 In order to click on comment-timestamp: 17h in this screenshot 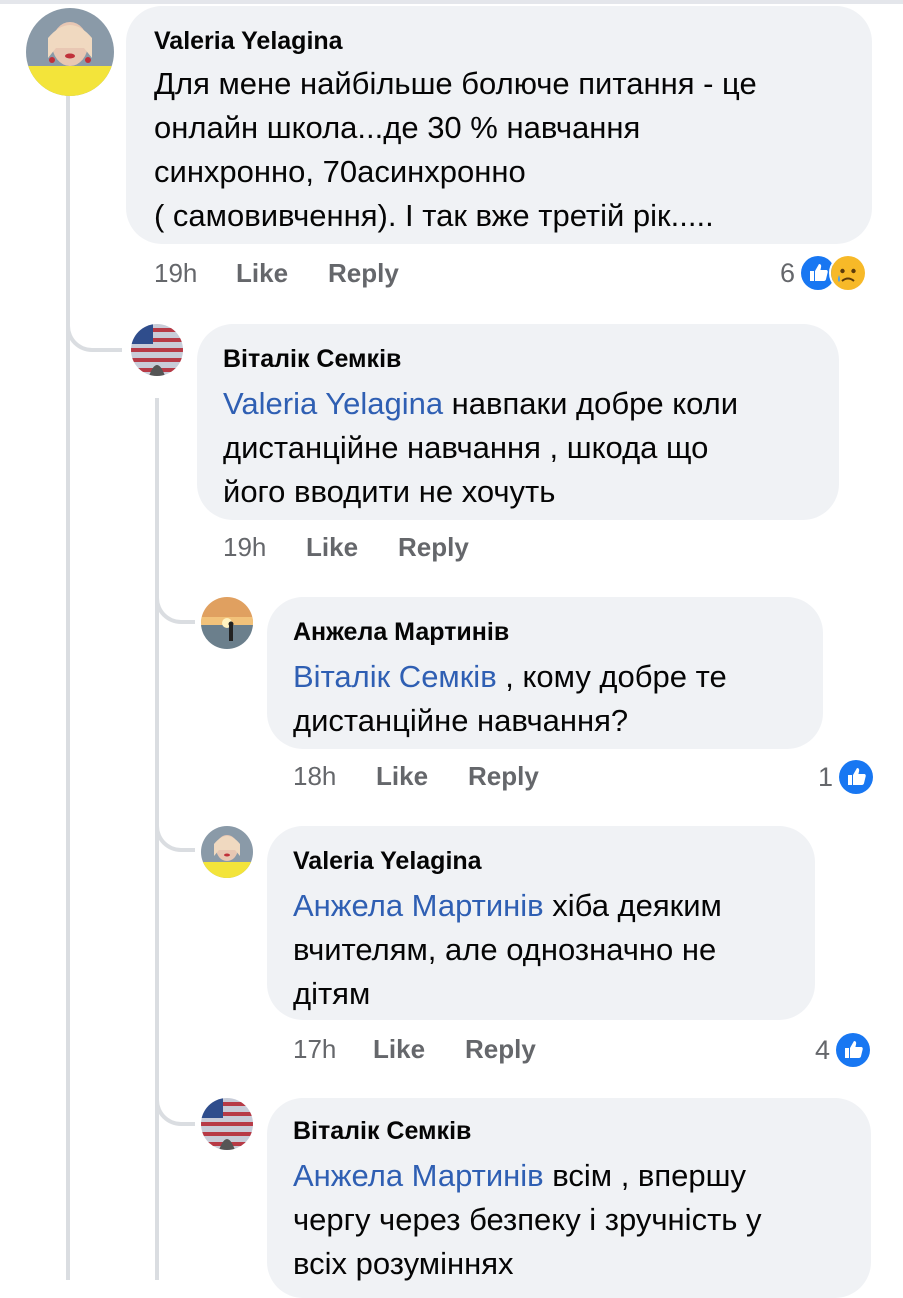, I will do `click(314, 1049)`.